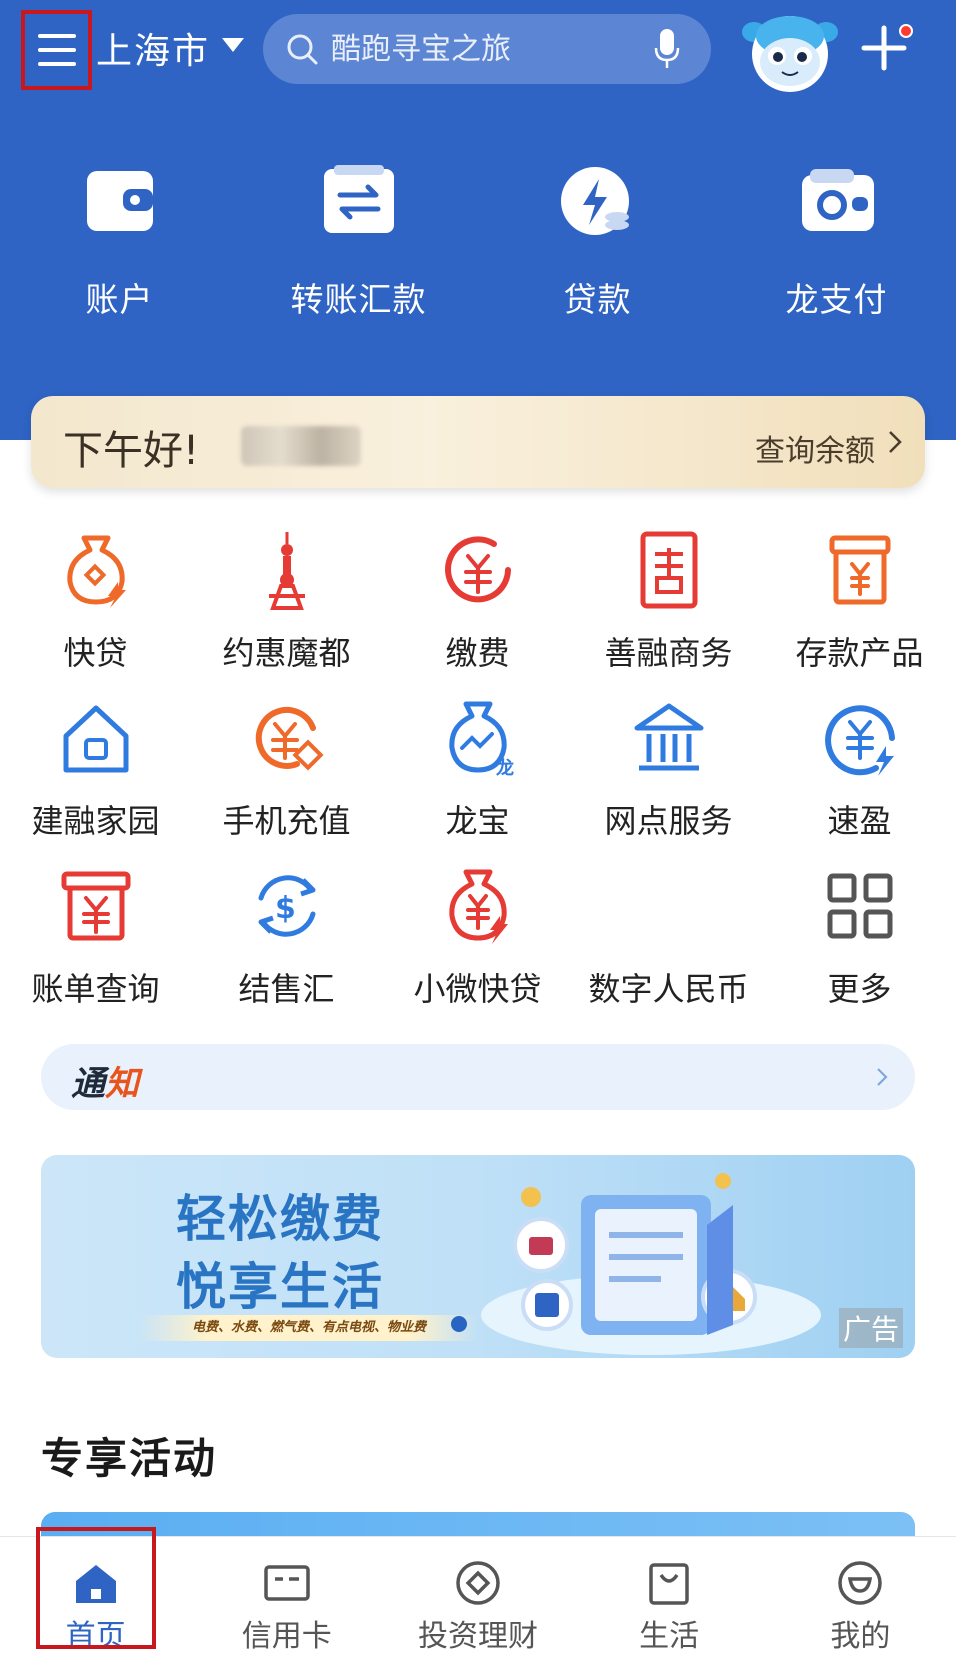  Describe the element at coordinates (358, 199) in the screenshot. I see `transfer-icon` at that location.